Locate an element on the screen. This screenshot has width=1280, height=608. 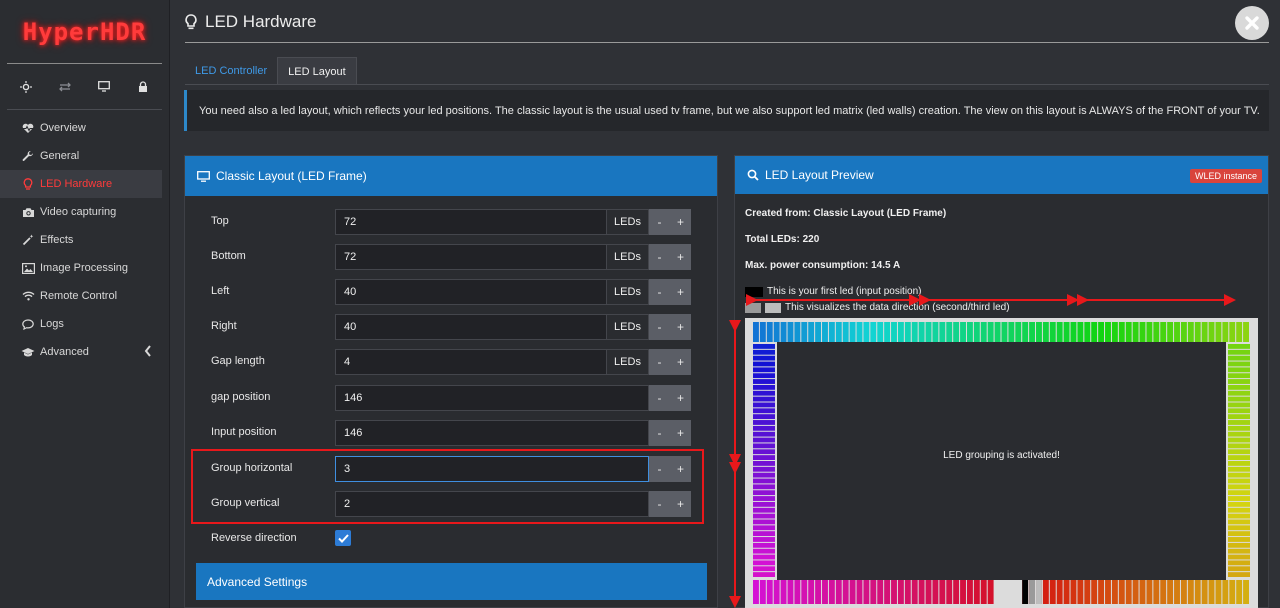
sidebar-item-overview: Overview is located at coordinates (81, 128).